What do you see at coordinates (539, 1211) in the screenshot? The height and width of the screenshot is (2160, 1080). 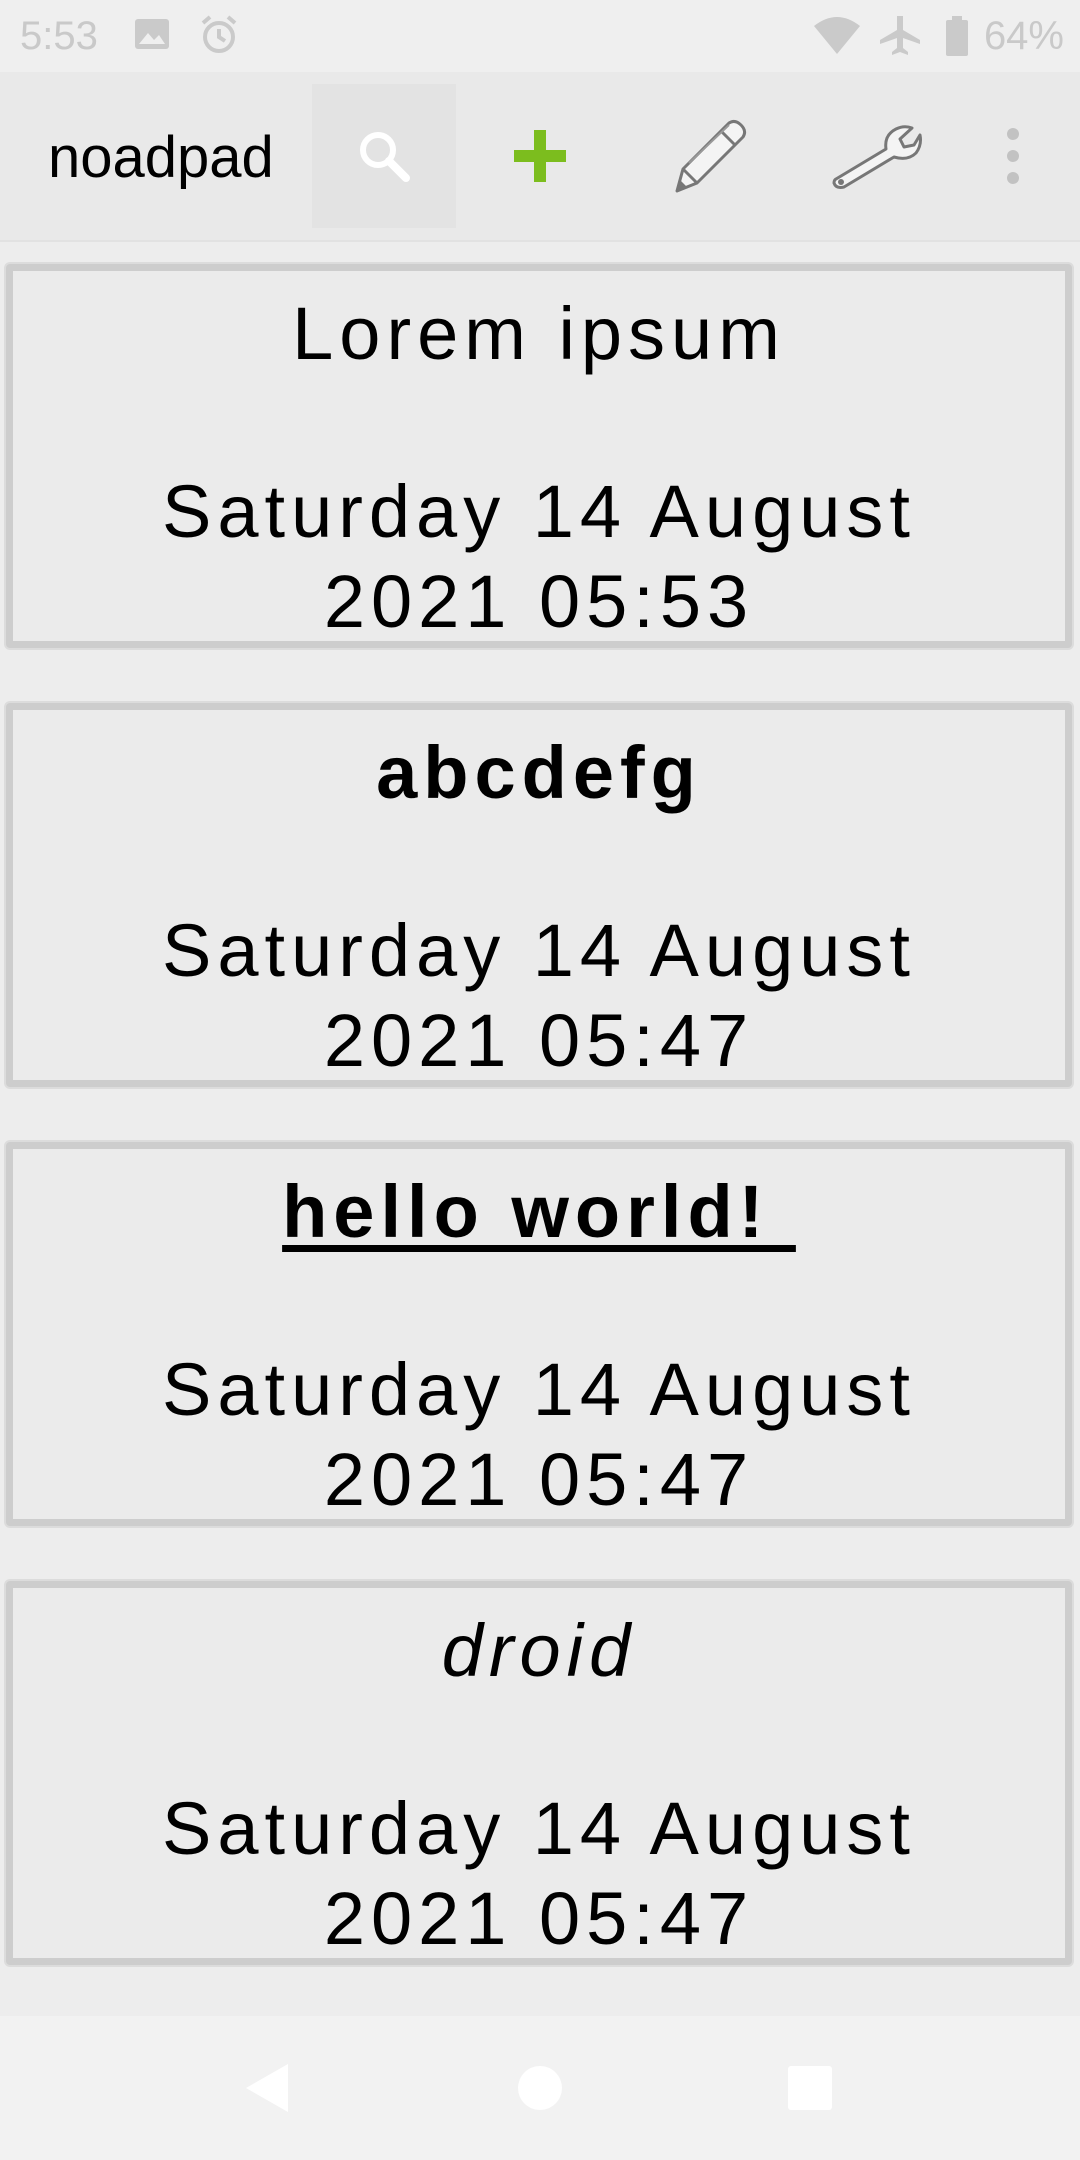 I see `note-title: hello world!` at bounding box center [539, 1211].